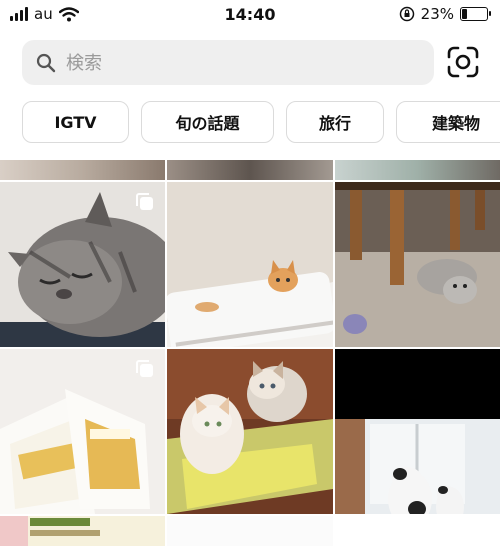 This screenshot has width=500, height=546. I want to click on cats-at-window-photo, so click(417, 431).